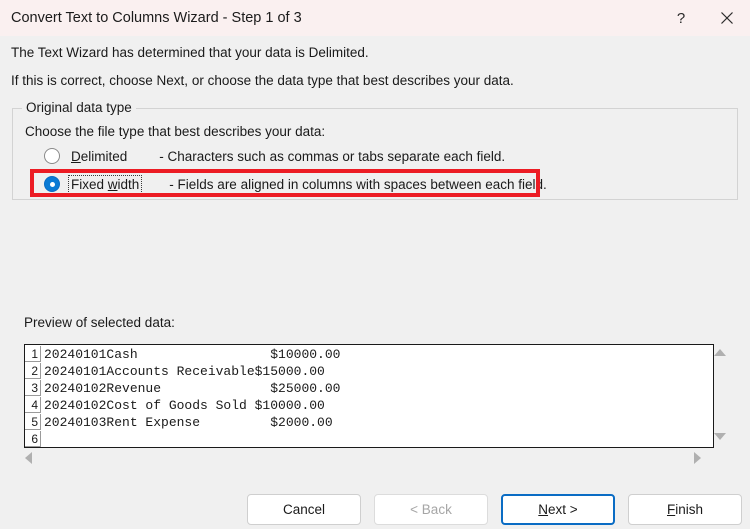 Image resolution: width=750 pixels, height=529 pixels. I want to click on preview-row-number: 4, so click(33, 405).